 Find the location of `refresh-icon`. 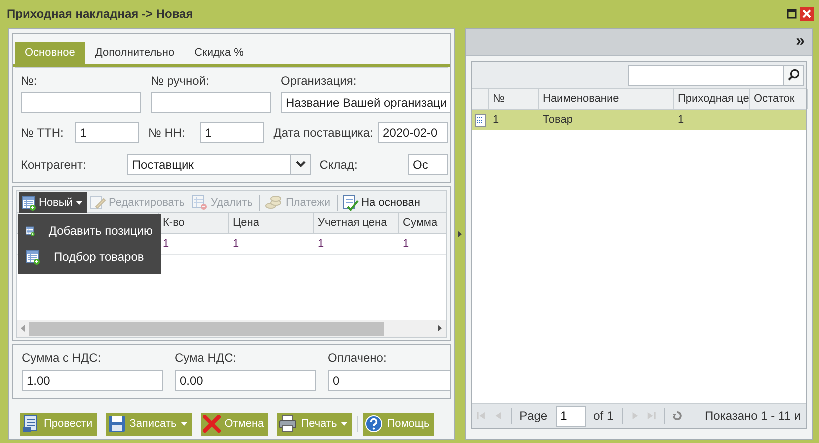

refresh-icon is located at coordinates (677, 416).